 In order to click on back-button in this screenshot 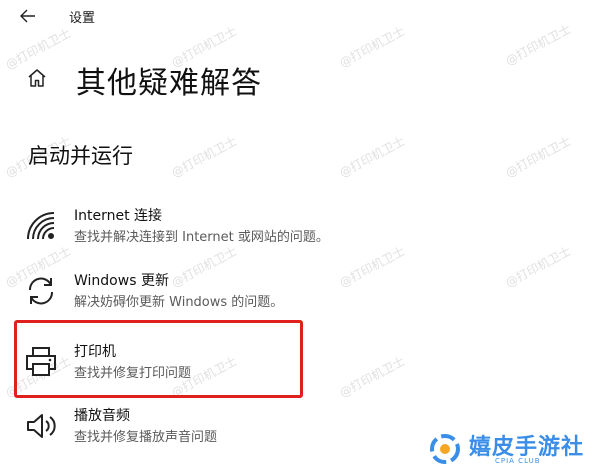, I will do `click(28, 16)`.